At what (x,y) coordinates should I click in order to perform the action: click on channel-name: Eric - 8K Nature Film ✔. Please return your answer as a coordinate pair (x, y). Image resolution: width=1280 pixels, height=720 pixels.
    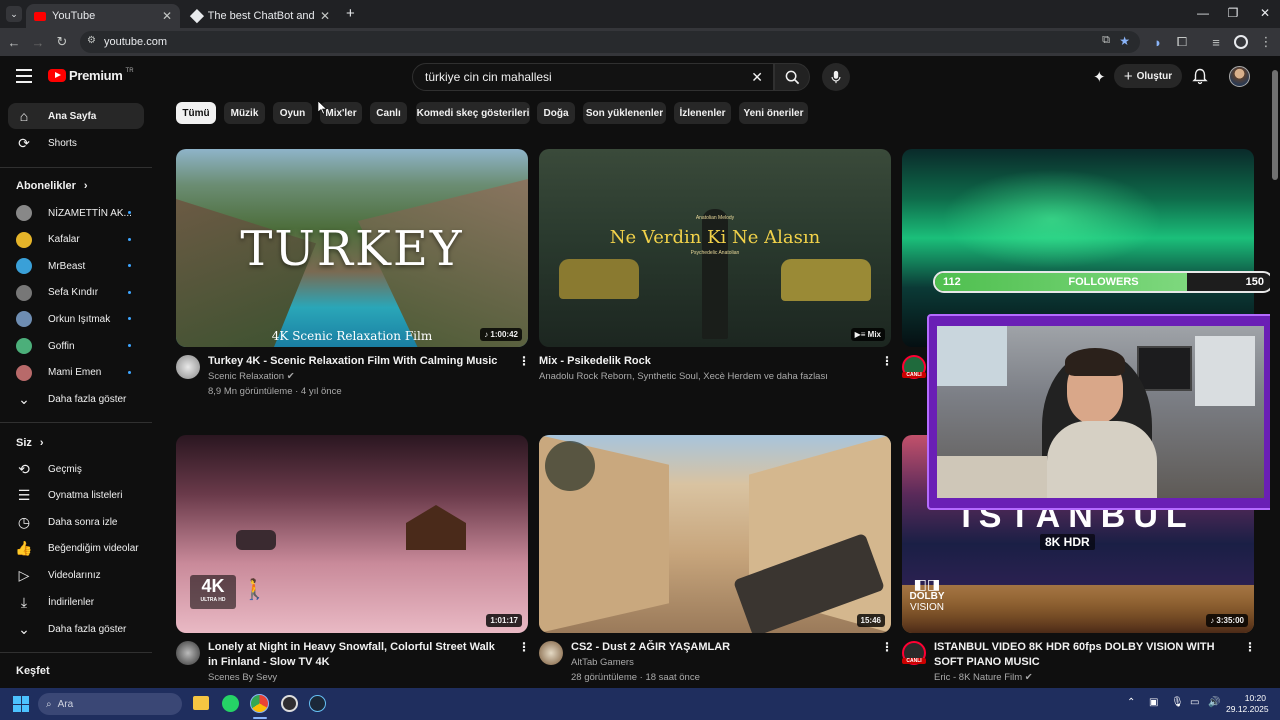
    Looking at the image, I should click on (983, 677).